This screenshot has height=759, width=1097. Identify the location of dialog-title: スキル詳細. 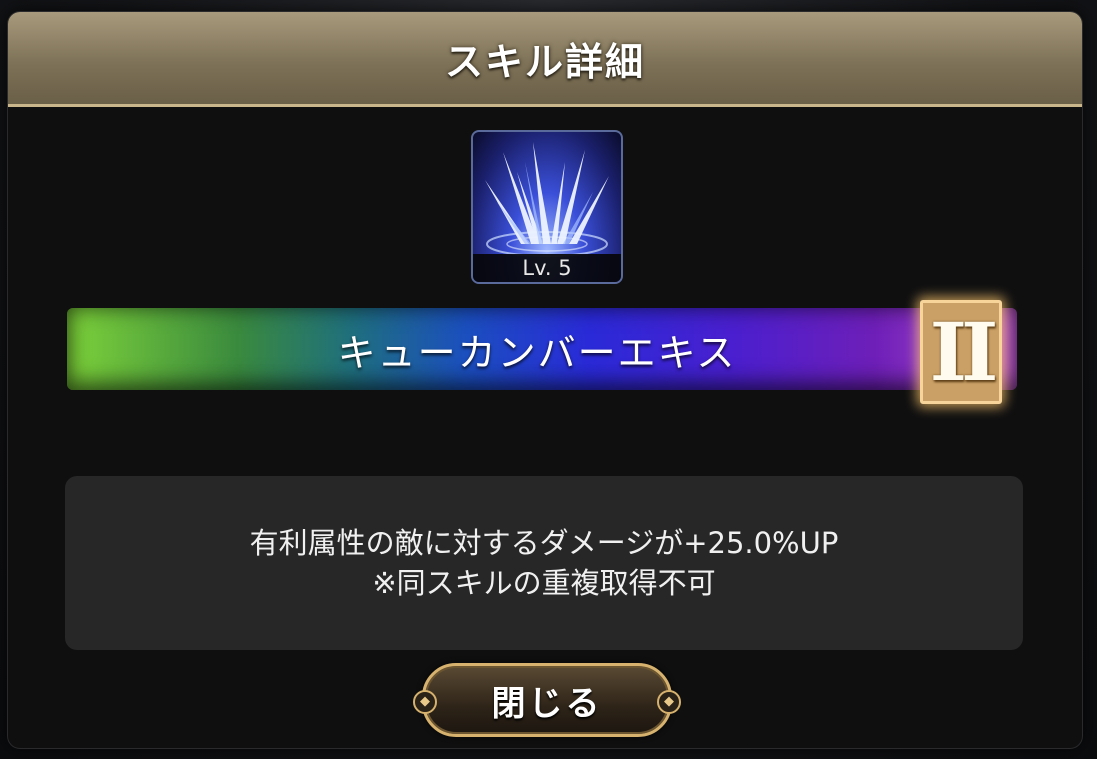
(544, 61).